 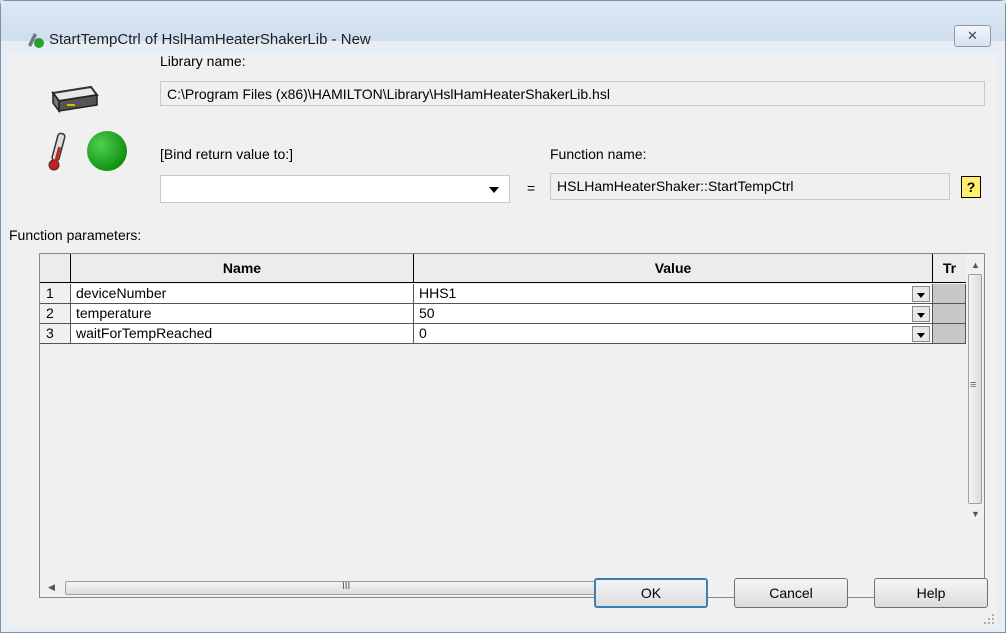 I want to click on vertical-scroll-thumb: ≡, so click(x=975, y=389).